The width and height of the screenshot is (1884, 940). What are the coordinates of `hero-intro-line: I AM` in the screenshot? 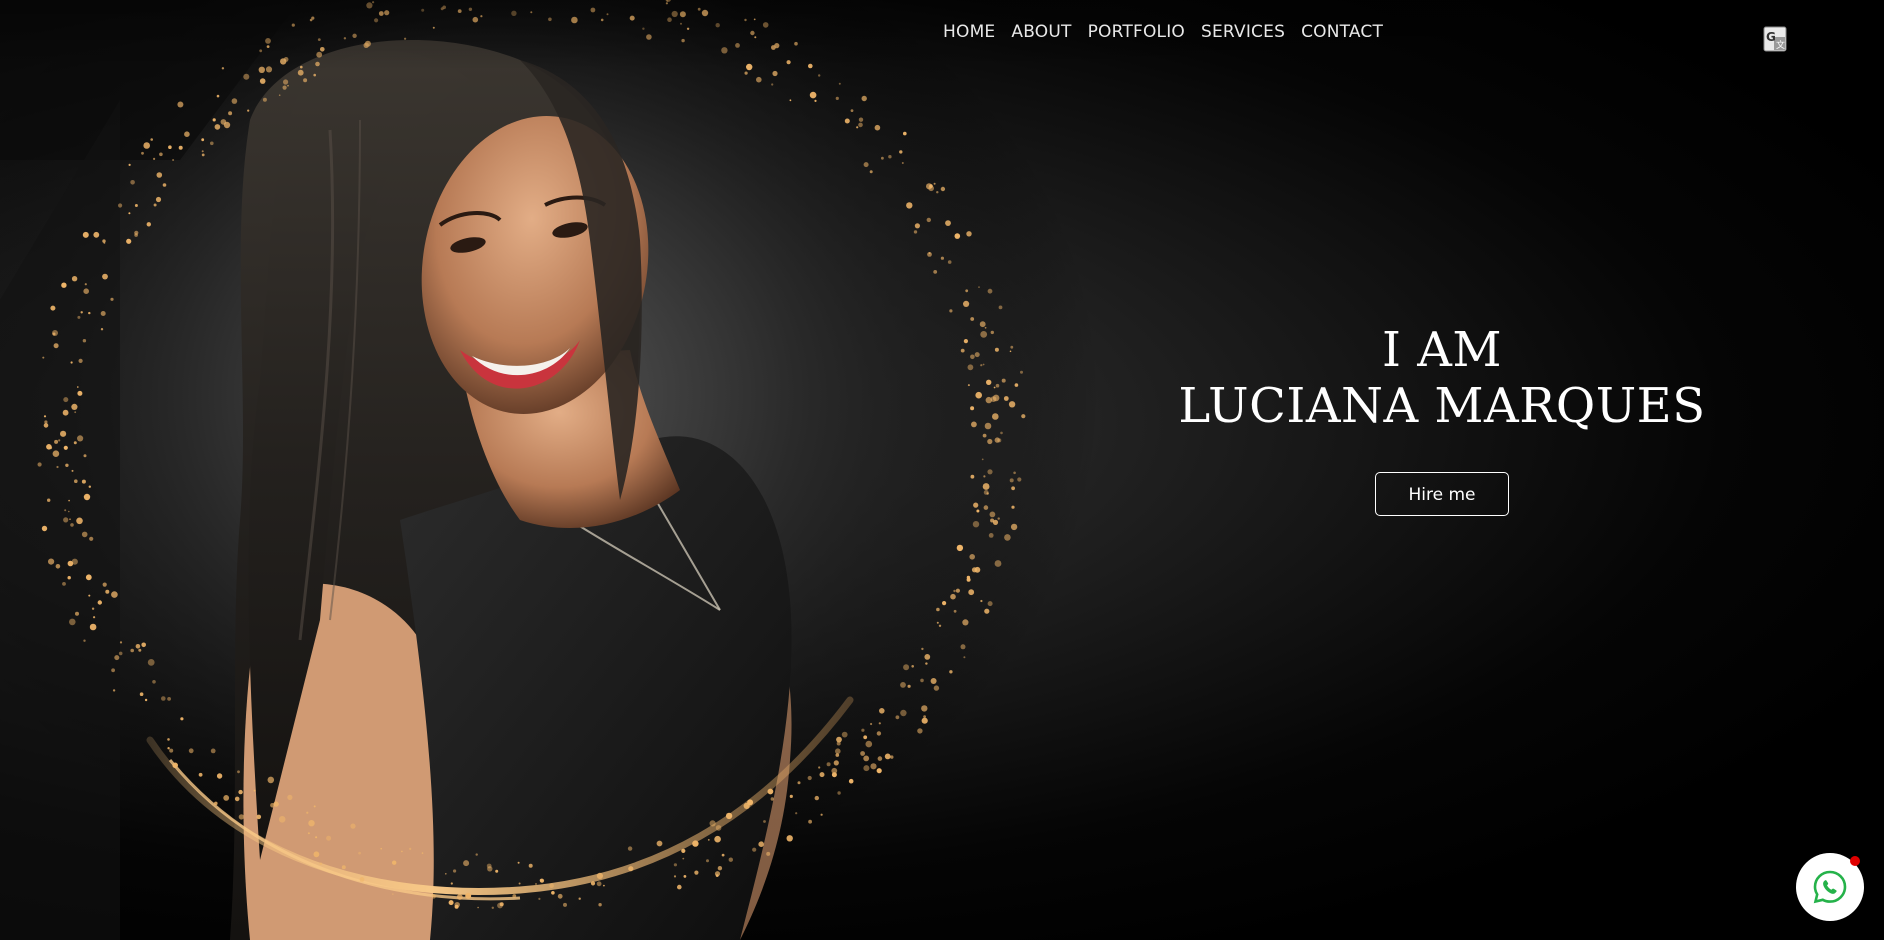 It's located at (1442, 350).